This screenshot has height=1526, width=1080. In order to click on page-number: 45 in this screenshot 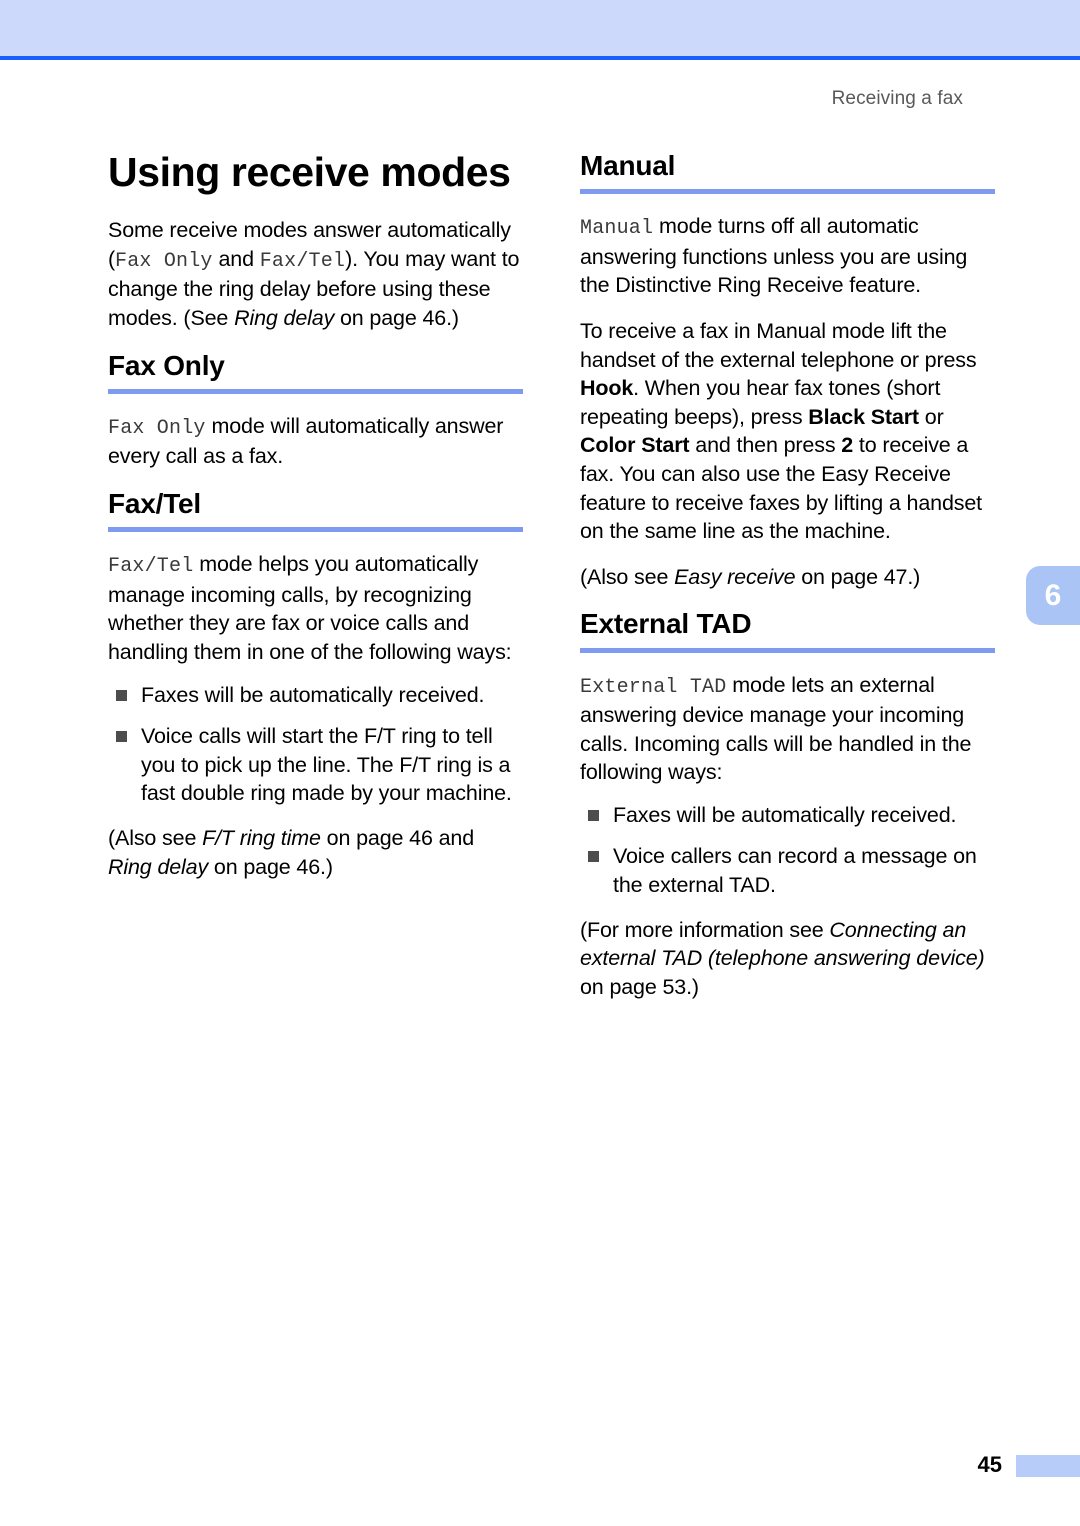, I will do `click(989, 1464)`.